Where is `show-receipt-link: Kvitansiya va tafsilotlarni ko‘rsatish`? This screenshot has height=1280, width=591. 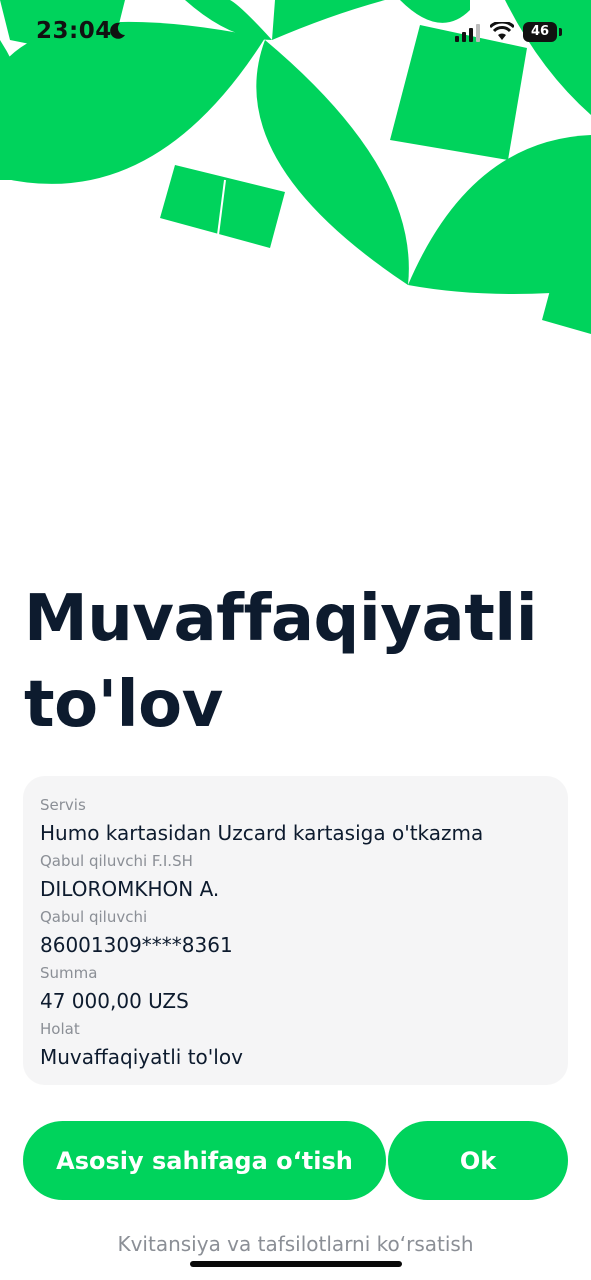
show-receipt-link: Kvitansiya va tafsilotlarni ko‘rsatish is located at coordinates (295, 1244).